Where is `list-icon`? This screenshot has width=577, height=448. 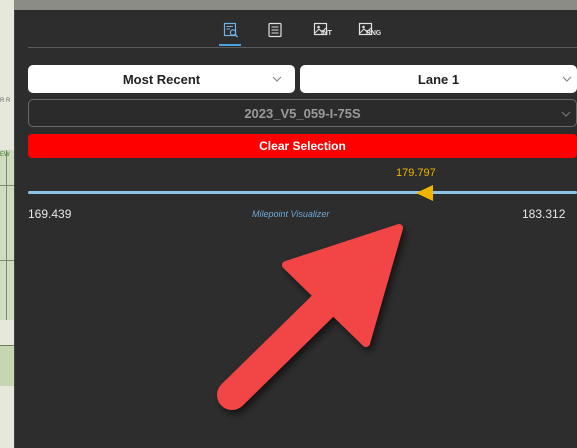 list-icon is located at coordinates (275, 30).